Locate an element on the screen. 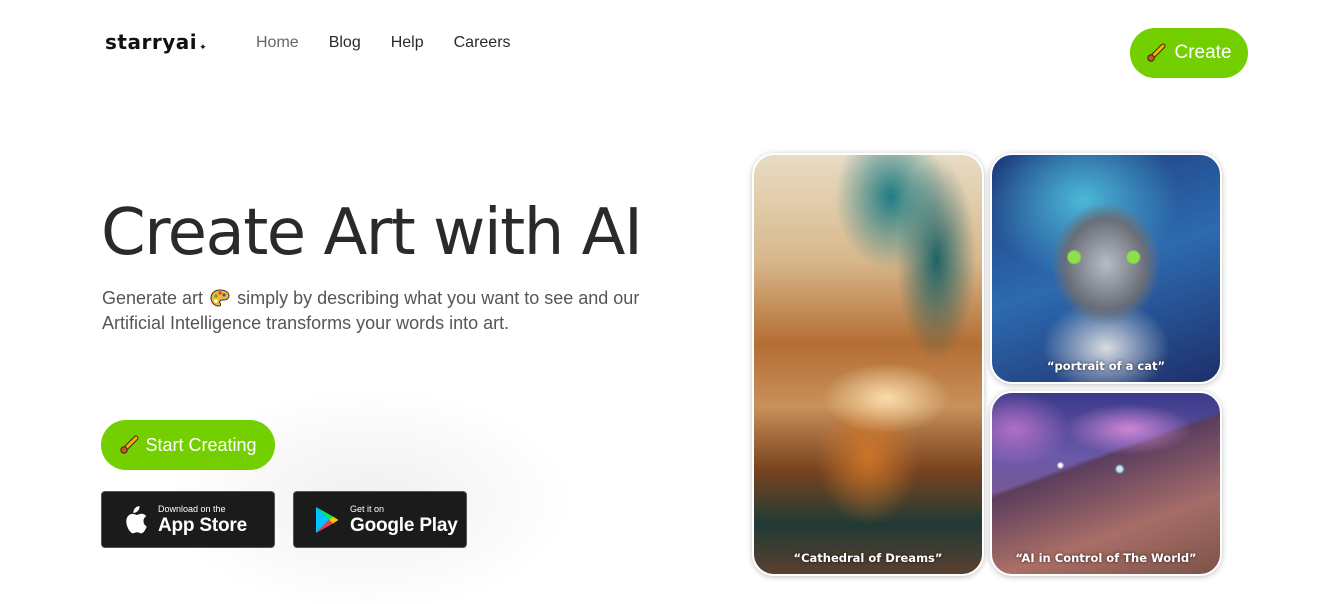 This screenshot has width=1336, height=604. gallery-image-cat: “portrait of a cat” is located at coordinates (1106, 268).